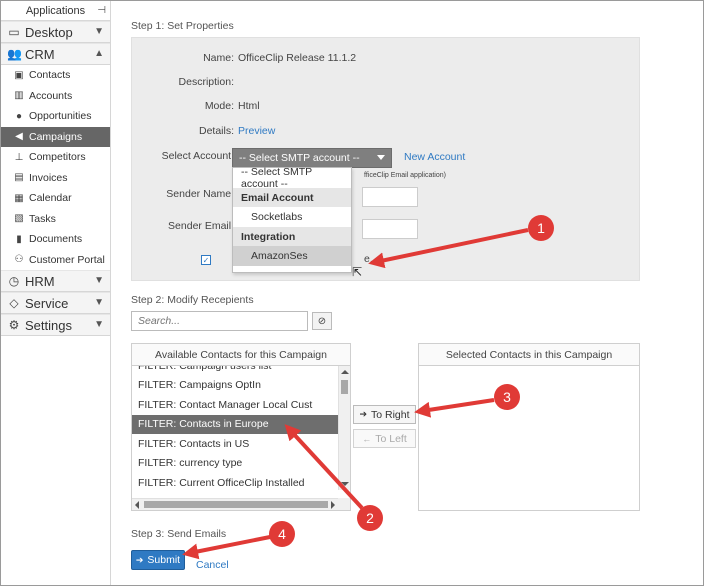 This screenshot has width=704, height=586. What do you see at coordinates (14, 325) in the screenshot?
I see `gear-icon: ⚙` at bounding box center [14, 325].